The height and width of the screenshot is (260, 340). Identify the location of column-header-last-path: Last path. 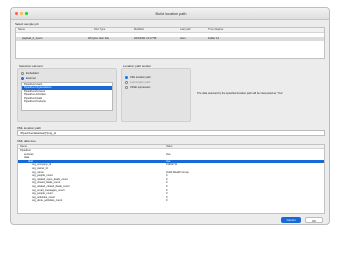
(185, 30).